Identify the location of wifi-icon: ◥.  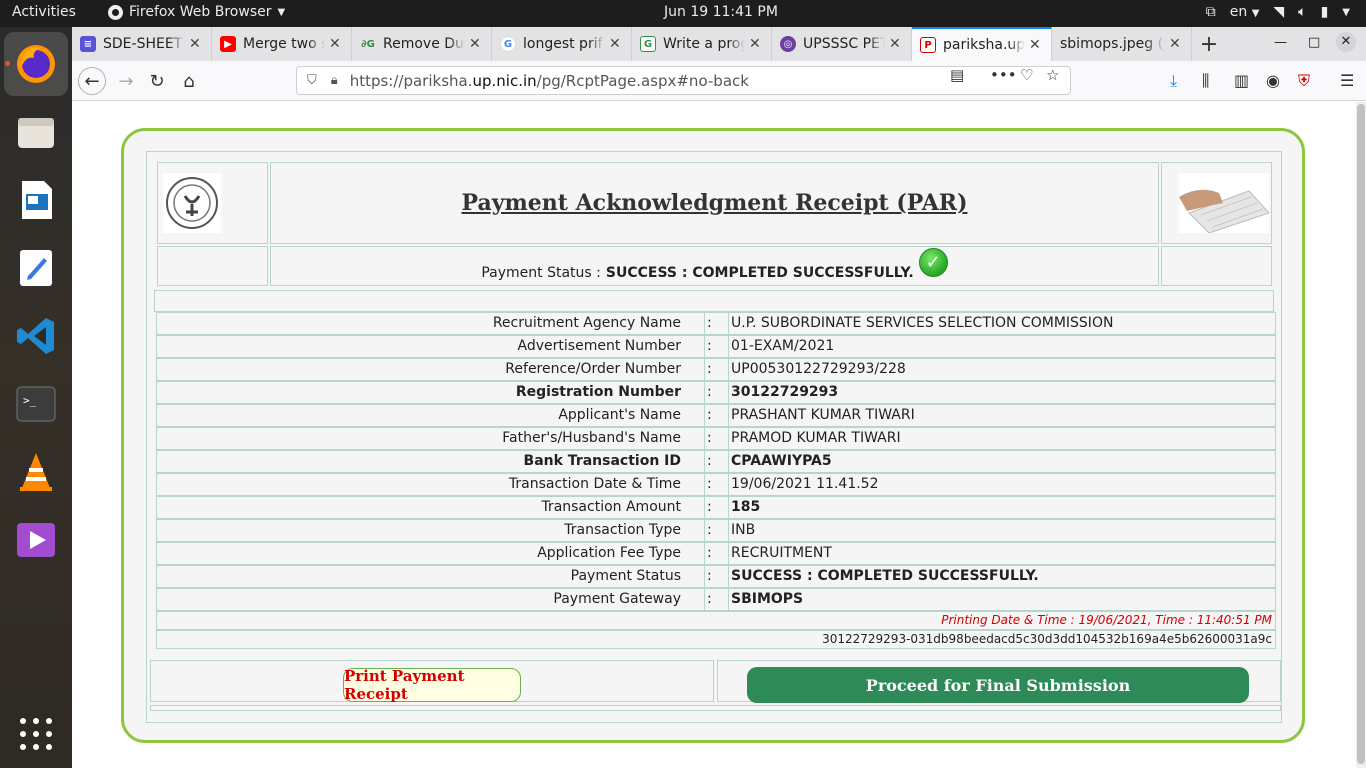
(1278, 12).